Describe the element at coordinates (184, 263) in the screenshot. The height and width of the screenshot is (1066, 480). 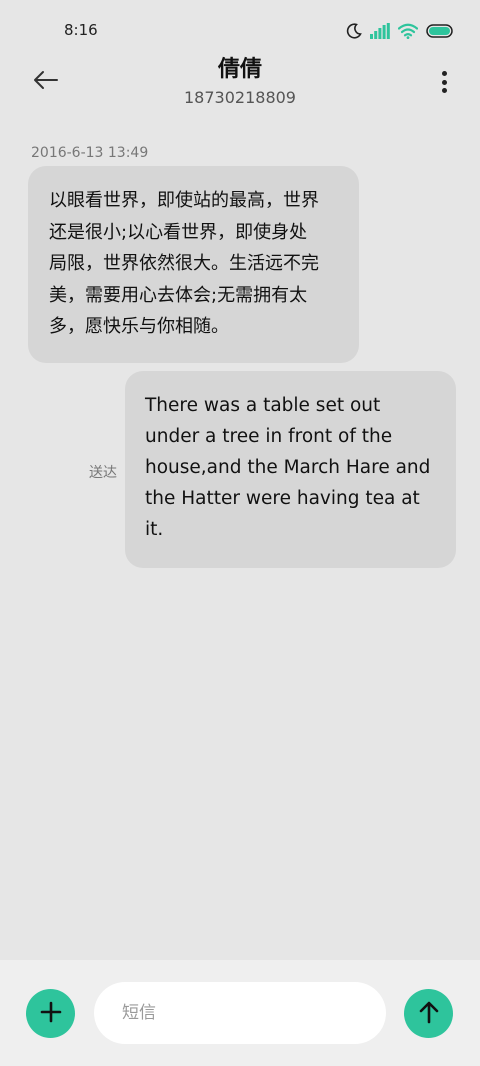
I see `message-line: 局限，世界依然很大。生活远不完` at that location.